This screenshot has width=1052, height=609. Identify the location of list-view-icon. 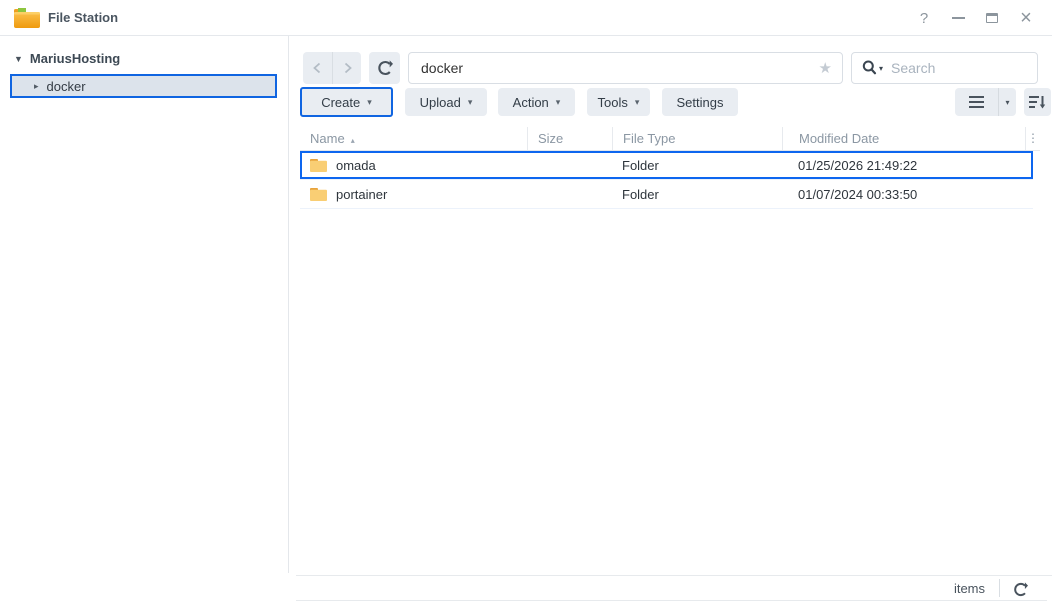
(976, 102).